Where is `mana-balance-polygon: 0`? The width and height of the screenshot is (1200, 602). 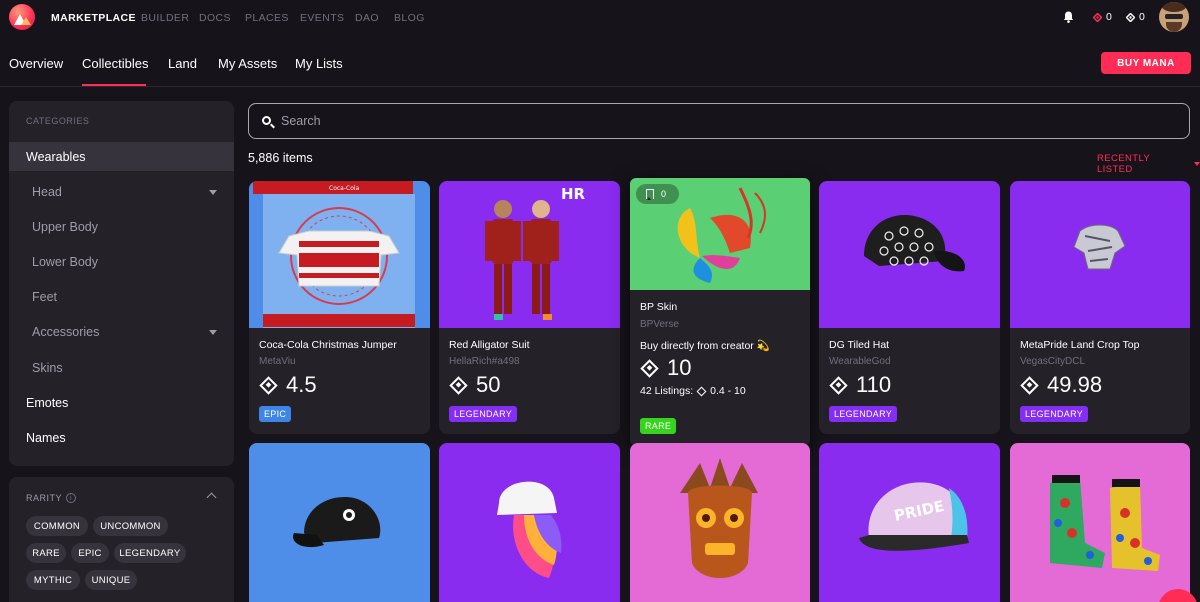
mana-balance-polygon: 0 is located at coordinates (1135, 17).